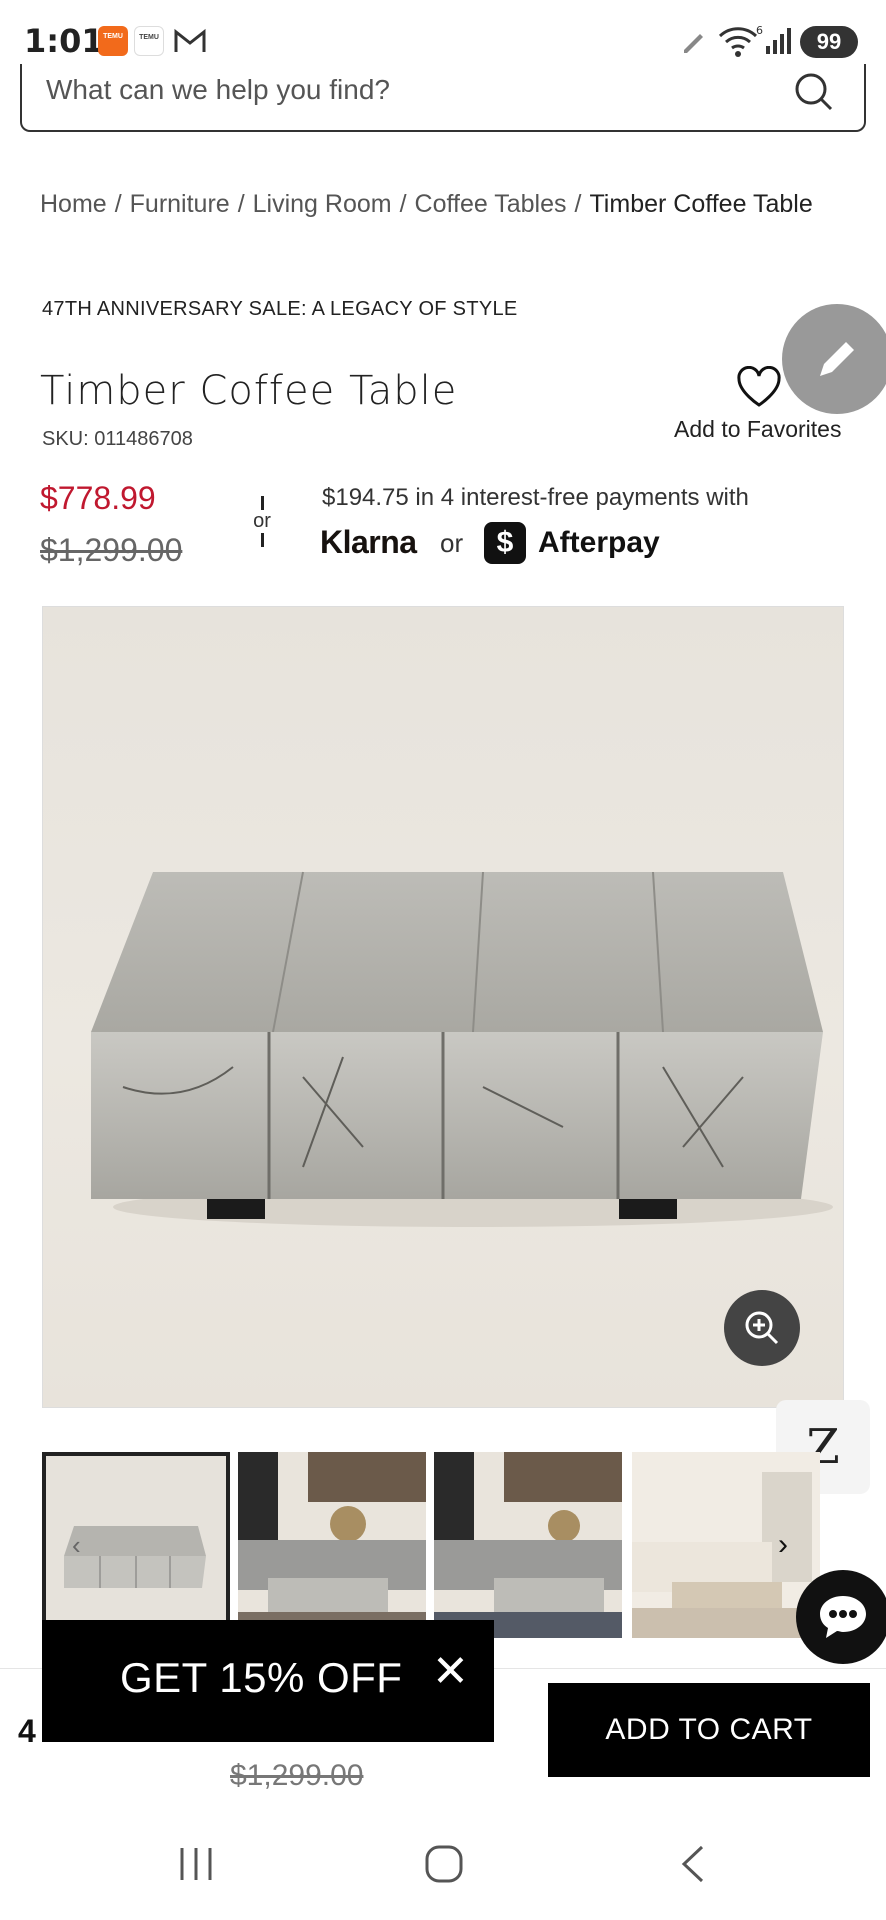 The width and height of the screenshot is (886, 1920). Describe the element at coordinates (491, 204) in the screenshot. I see `breadcrumb-coffee-tables: Coffee Tables` at that location.